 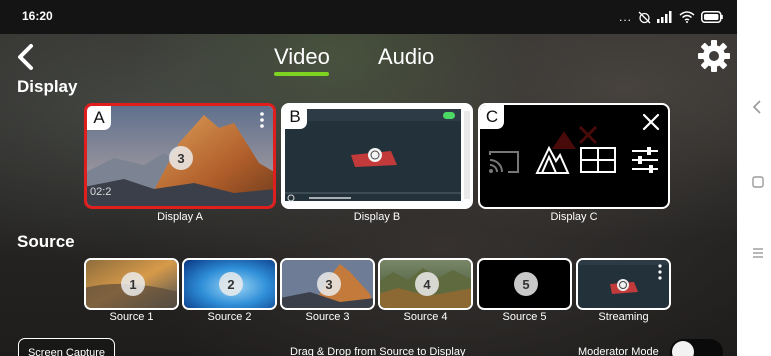 I want to click on display-c-dim-overlay, so click(x=575, y=137).